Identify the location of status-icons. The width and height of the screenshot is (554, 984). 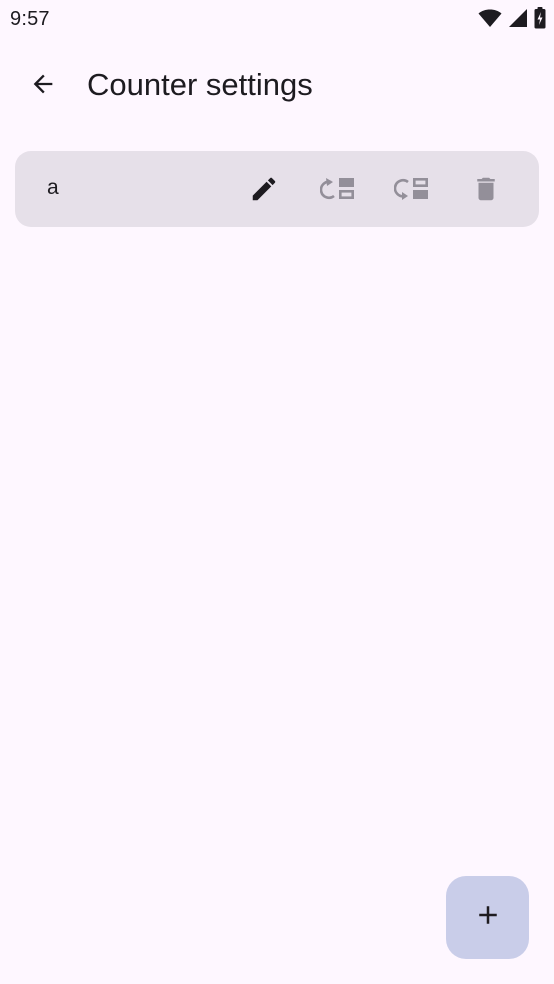
(512, 18).